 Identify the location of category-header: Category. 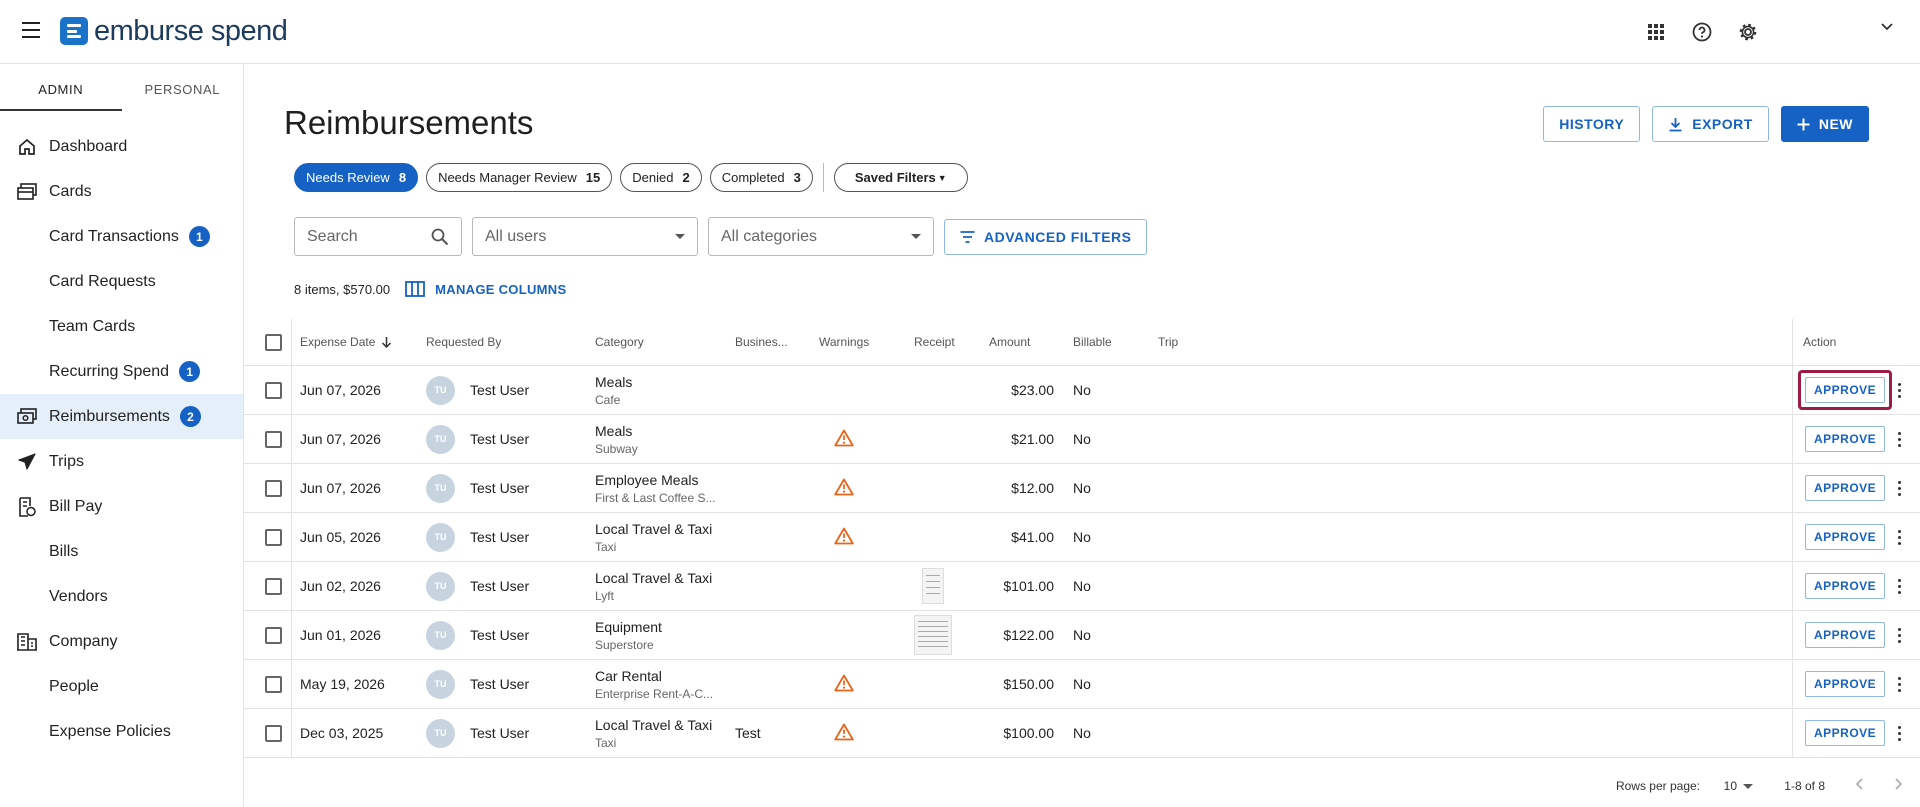
(619, 342).